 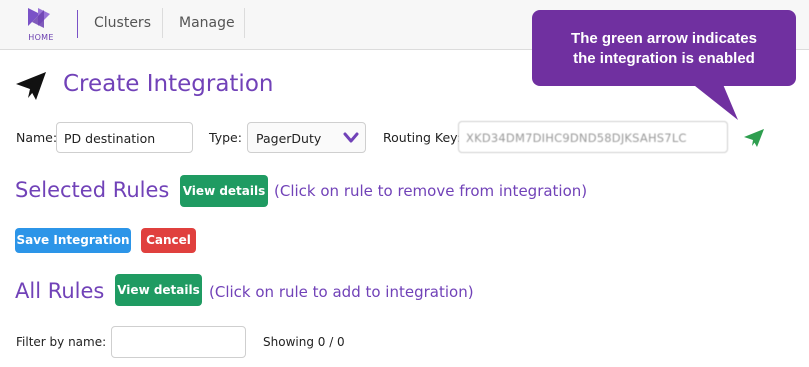 What do you see at coordinates (304, 342) in the screenshot?
I see `showing-count: Showing 0 / 0` at bounding box center [304, 342].